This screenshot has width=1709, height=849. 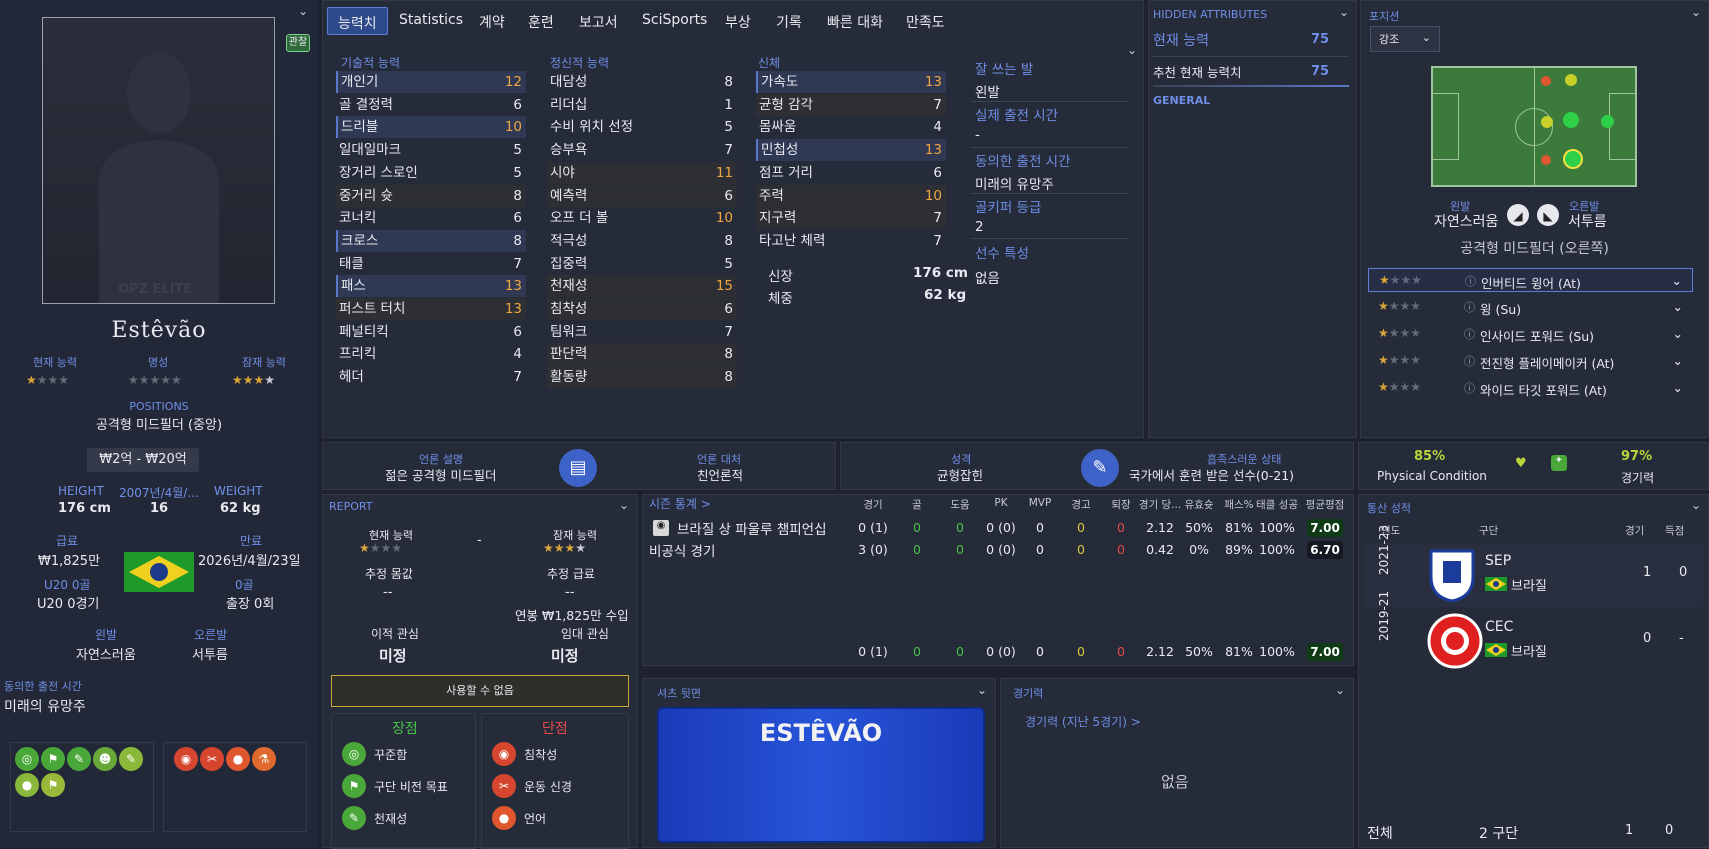 I want to click on attribute-row: 태클 7, so click(x=431, y=264).